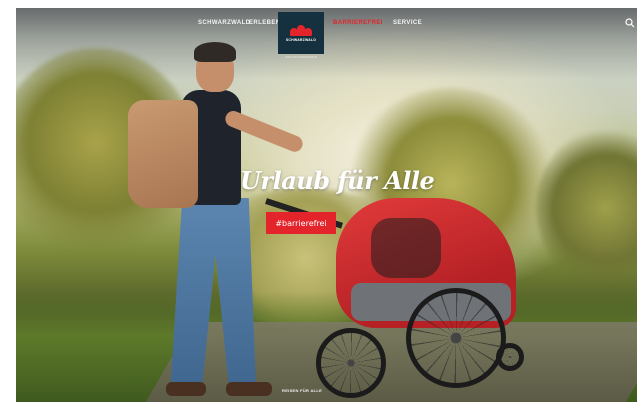 The height and width of the screenshot is (407, 639). I want to click on backpack, so click(163, 154).